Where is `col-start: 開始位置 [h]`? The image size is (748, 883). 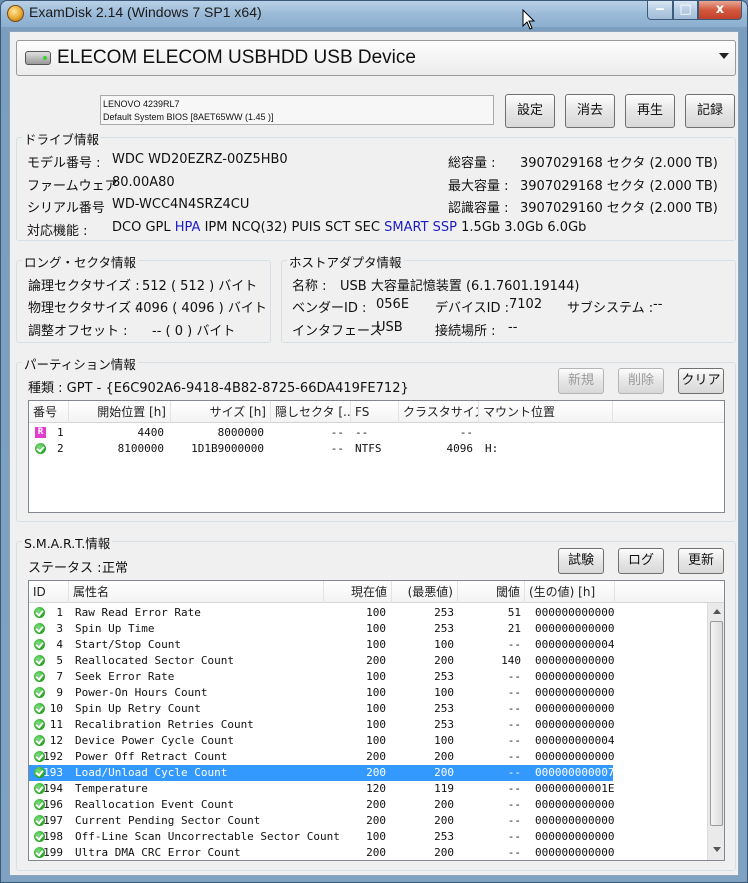 col-start: 開始位置 [h] is located at coordinates (120, 412).